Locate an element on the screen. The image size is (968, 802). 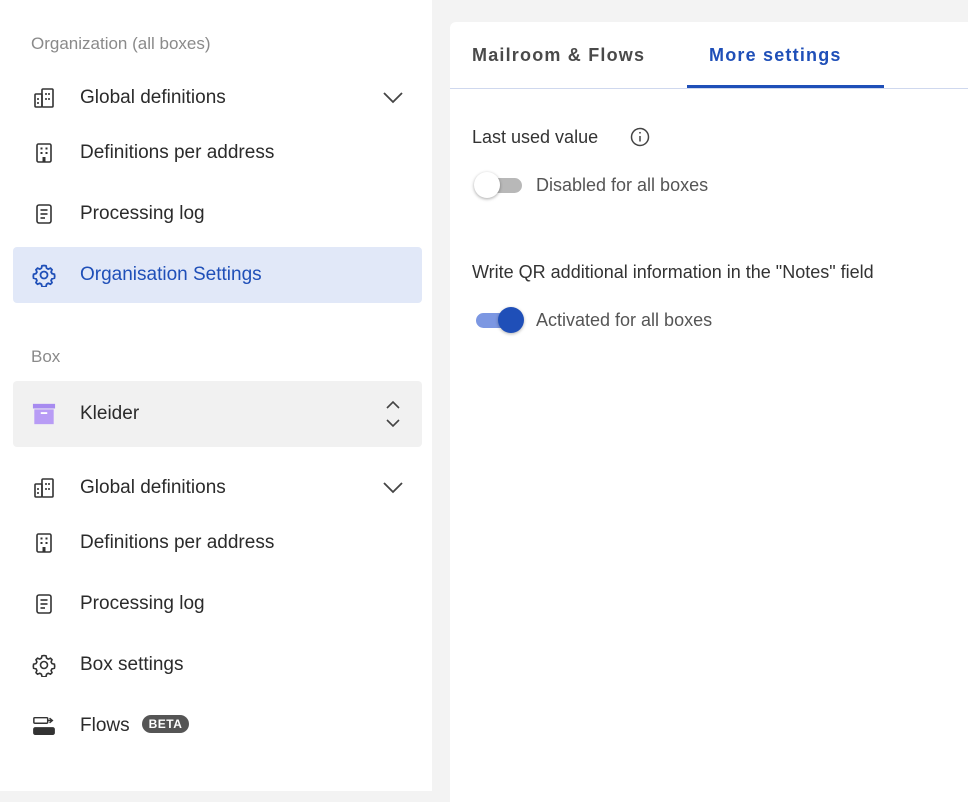
last-used-value-label: Last used value is located at coordinates (535, 137).